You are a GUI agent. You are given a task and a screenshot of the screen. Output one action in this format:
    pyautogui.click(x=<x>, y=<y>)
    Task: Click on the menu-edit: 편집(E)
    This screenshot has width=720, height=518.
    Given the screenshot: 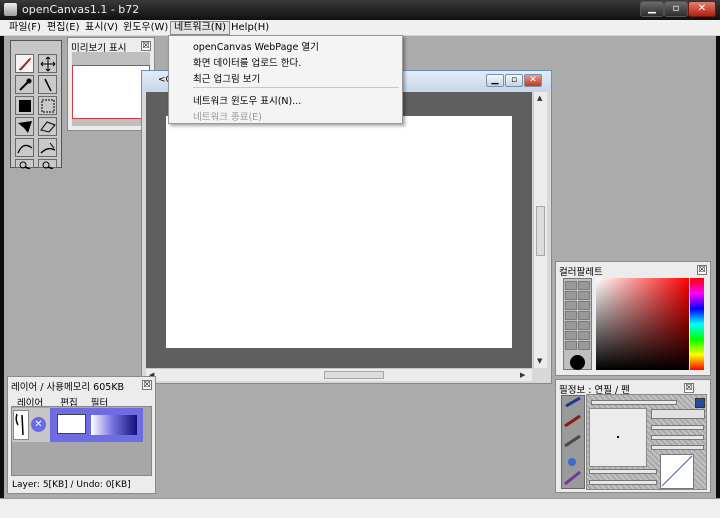 What is the action you would take?
    pyautogui.click(x=63, y=28)
    